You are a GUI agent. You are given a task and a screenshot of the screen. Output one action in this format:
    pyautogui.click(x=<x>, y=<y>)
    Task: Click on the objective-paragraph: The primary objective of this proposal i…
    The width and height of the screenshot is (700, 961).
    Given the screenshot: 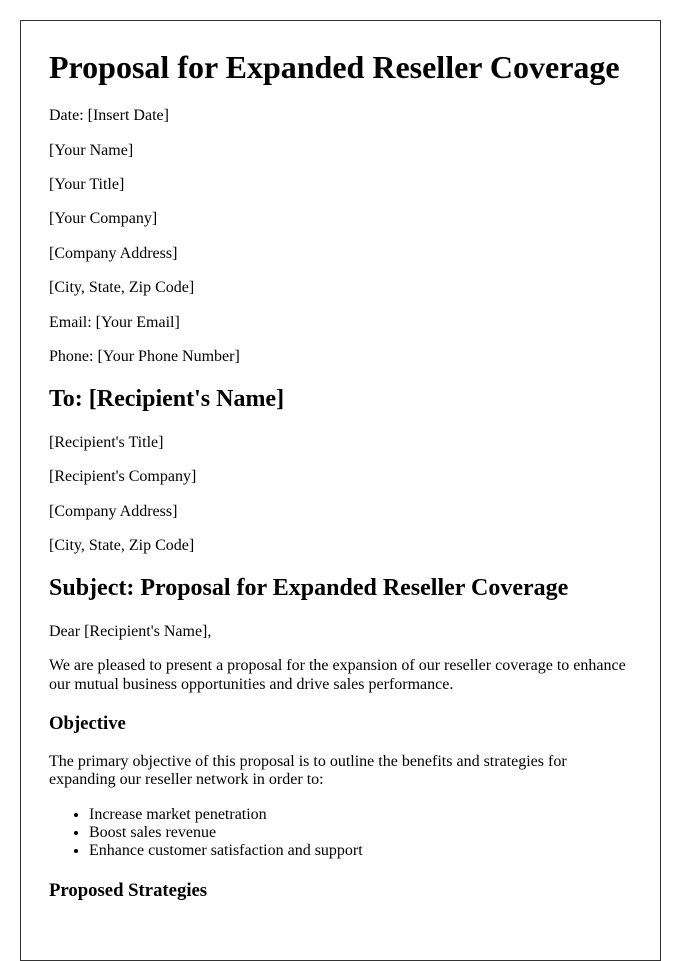 What is the action you would take?
    pyautogui.click(x=308, y=770)
    